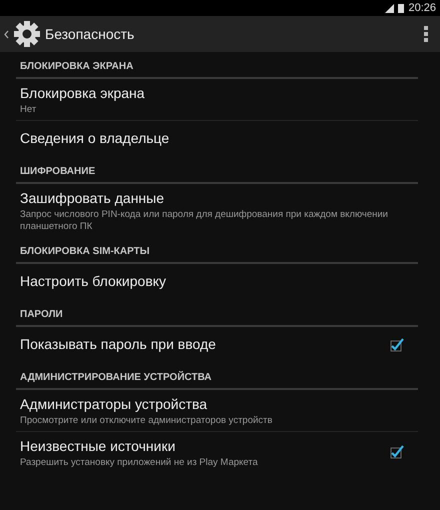 The width and height of the screenshot is (440, 510). What do you see at coordinates (217, 65) in the screenshot?
I see `section-header: БЛОКИРОВКА ЭКРАНА` at bounding box center [217, 65].